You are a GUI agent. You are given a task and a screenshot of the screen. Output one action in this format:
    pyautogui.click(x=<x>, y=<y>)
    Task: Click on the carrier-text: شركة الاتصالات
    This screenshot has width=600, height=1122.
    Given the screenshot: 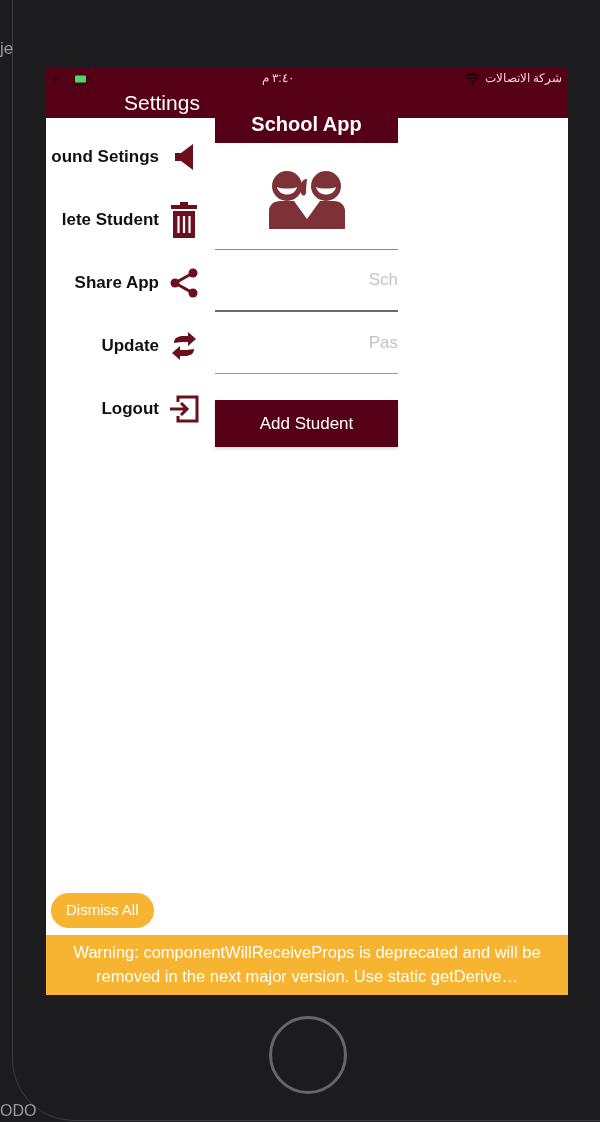 What is the action you would take?
    pyautogui.click(x=523, y=78)
    